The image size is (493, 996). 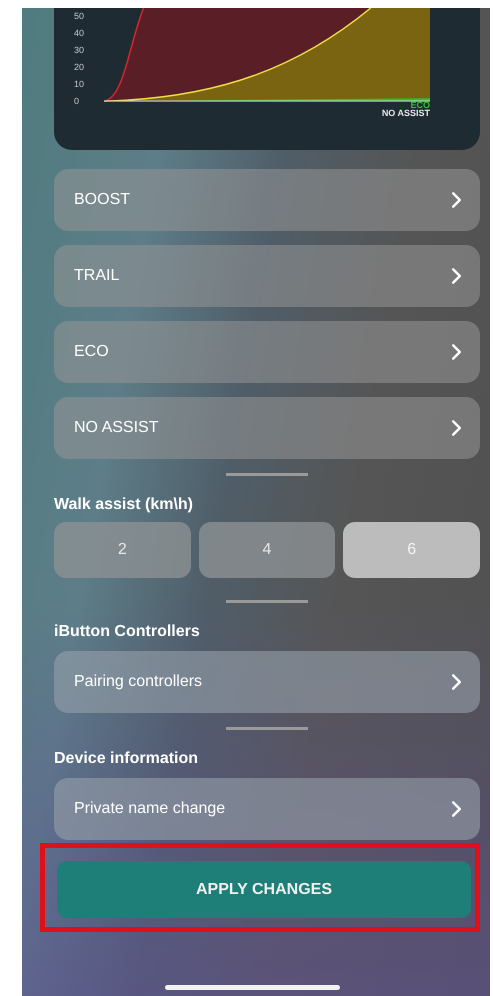 I want to click on axis-tick-label: 10, so click(x=80, y=84).